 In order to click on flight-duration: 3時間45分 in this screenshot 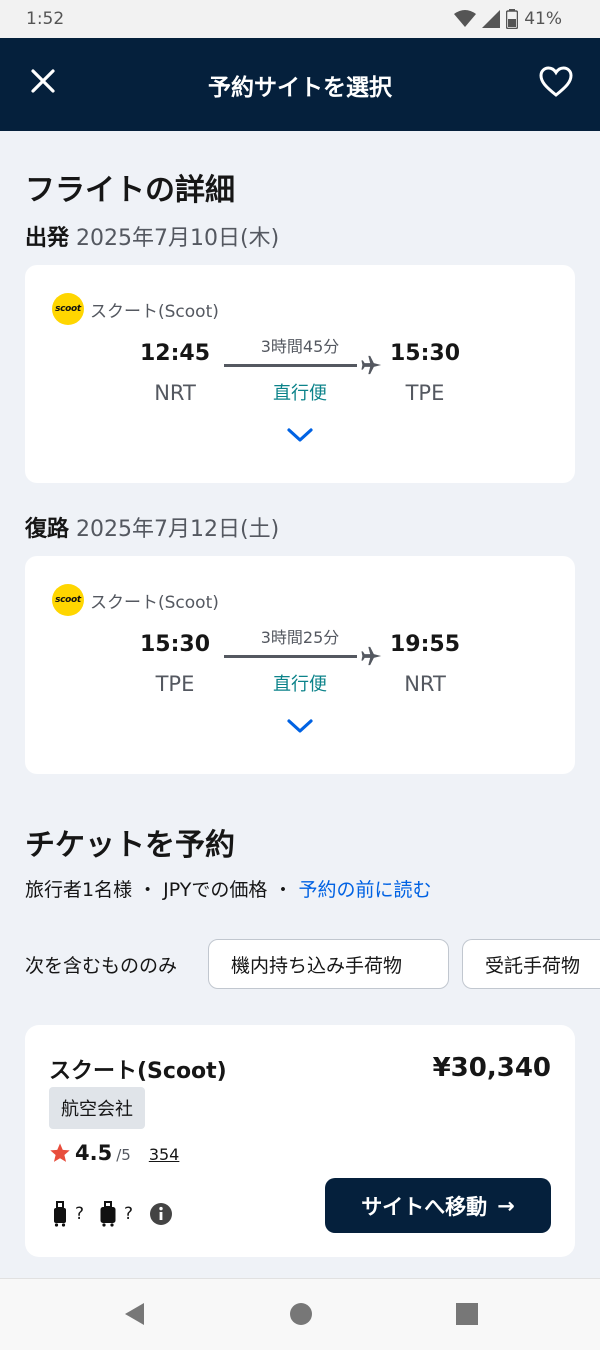, I will do `click(300, 346)`.